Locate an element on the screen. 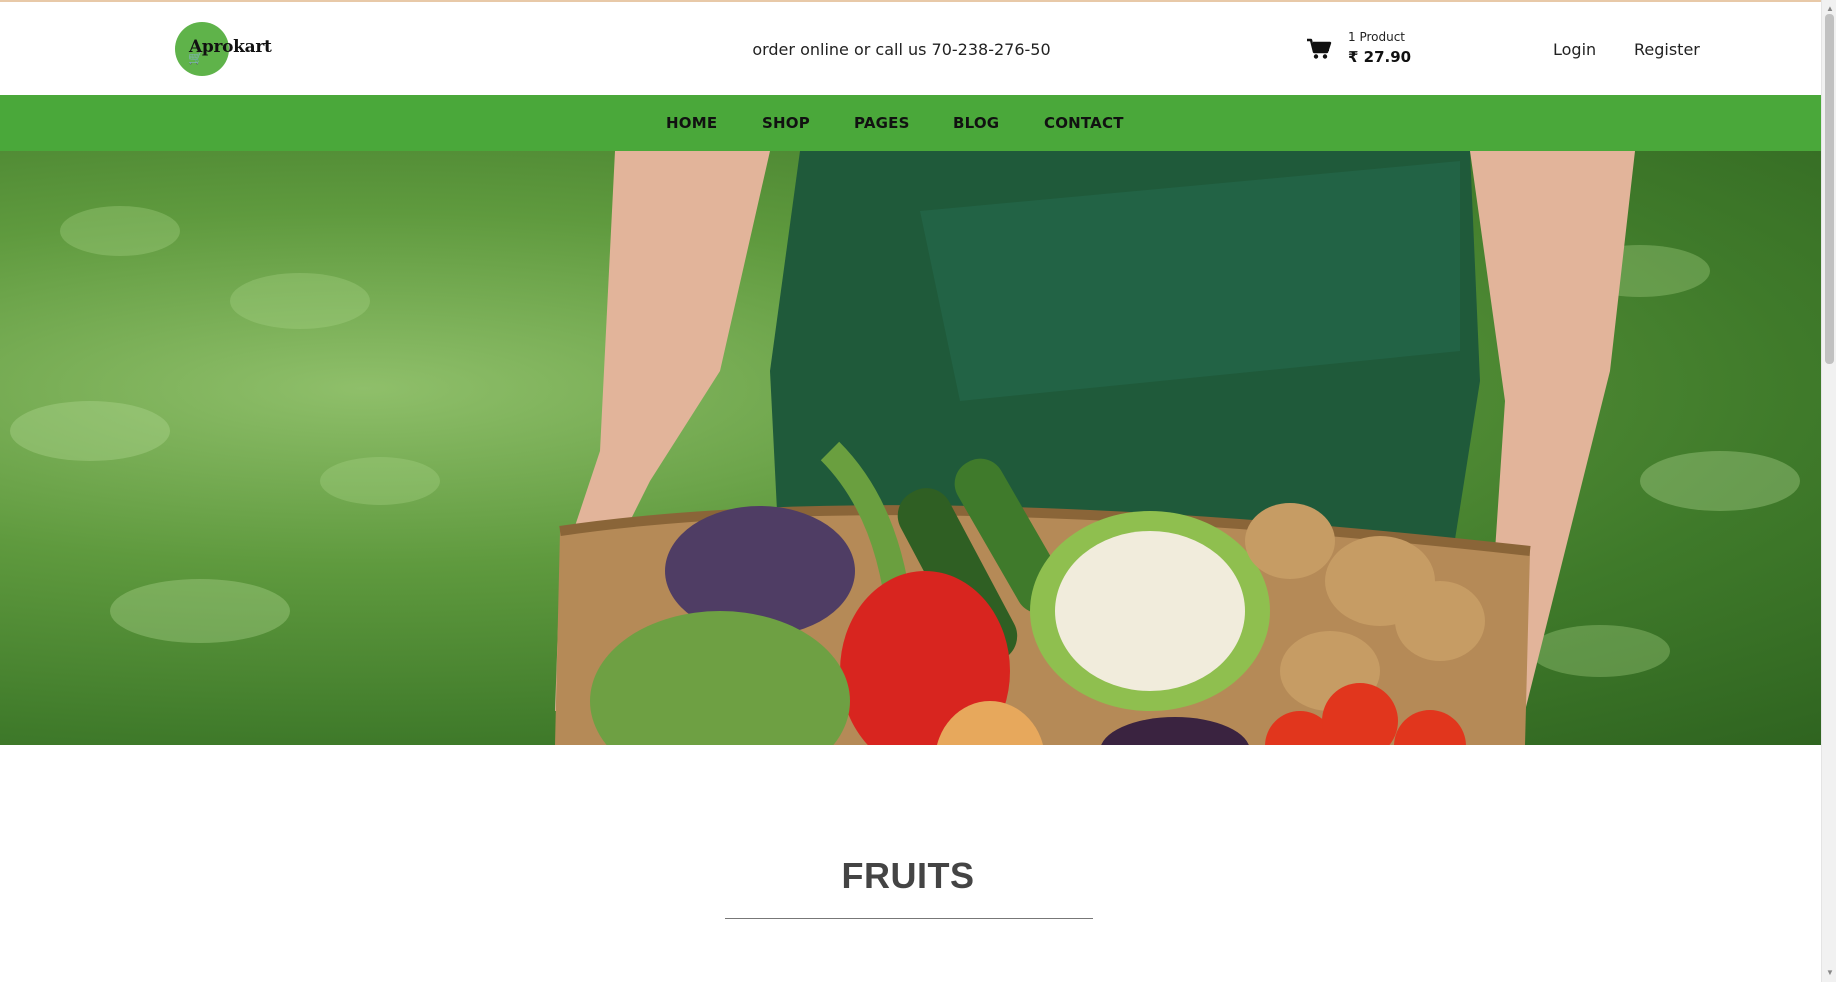  mini-cart: 1 Product ₹ 27.90 is located at coordinates (1381, 50).